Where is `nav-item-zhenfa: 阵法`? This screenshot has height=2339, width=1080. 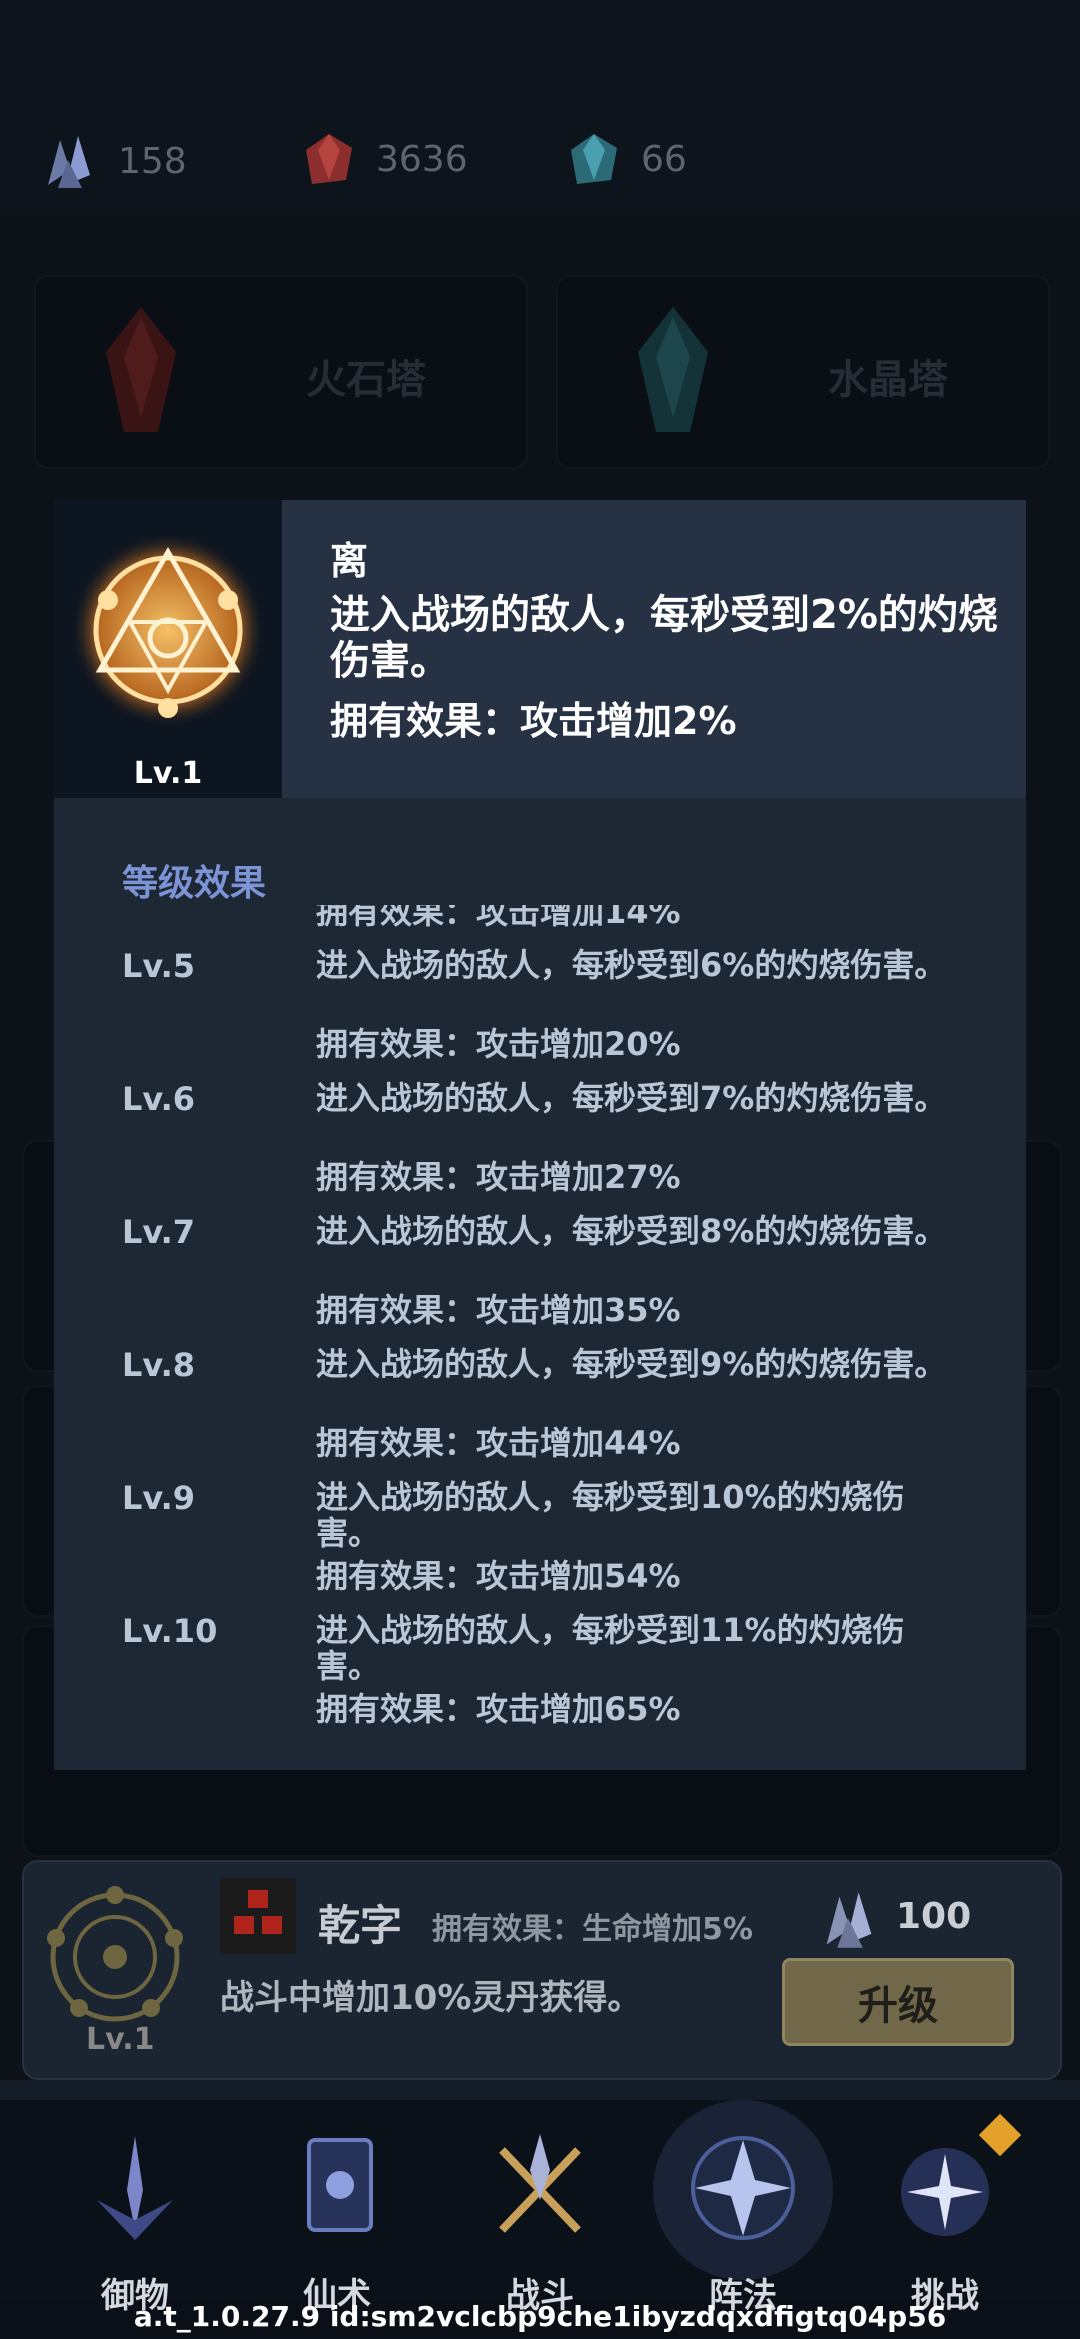
nav-item-zhenfa: 阵法 is located at coordinates (743, 2208).